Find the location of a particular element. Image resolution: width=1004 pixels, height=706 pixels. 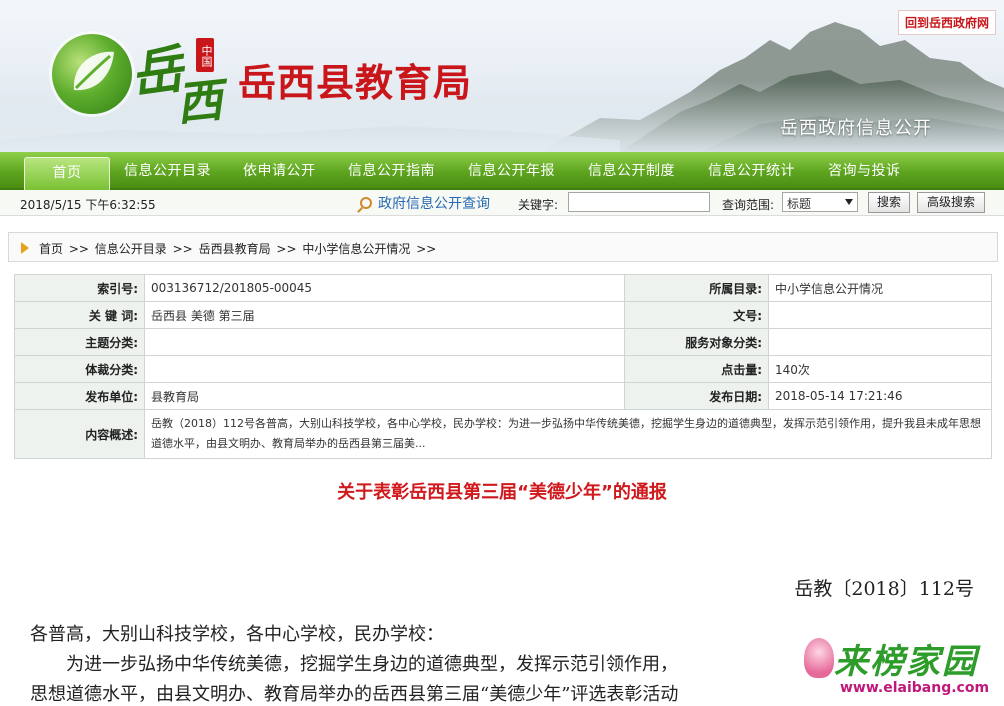

search-button: 搜索 is located at coordinates (889, 202).